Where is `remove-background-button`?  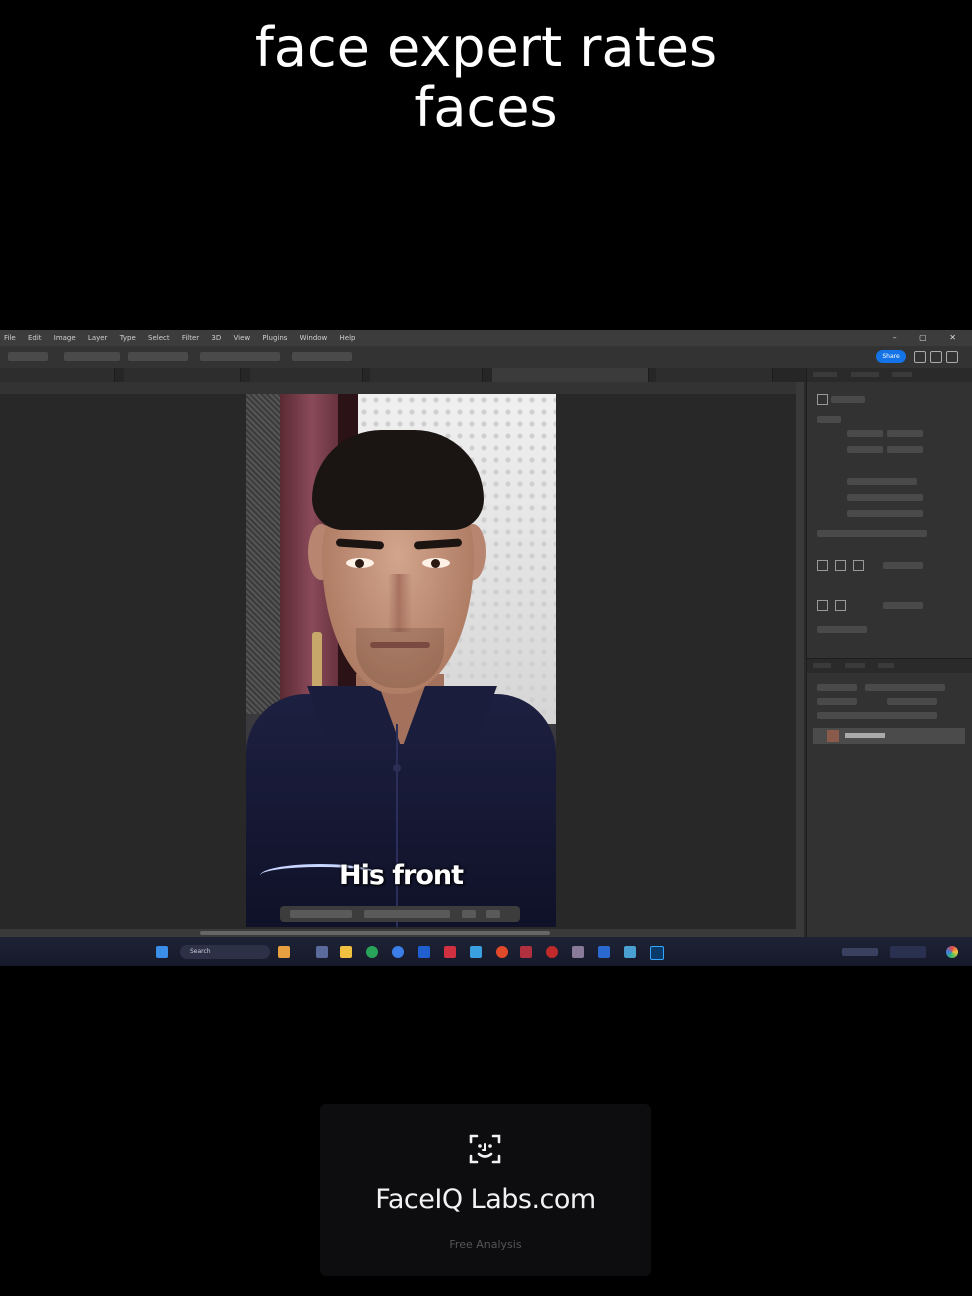 remove-background-button is located at coordinates (407, 914).